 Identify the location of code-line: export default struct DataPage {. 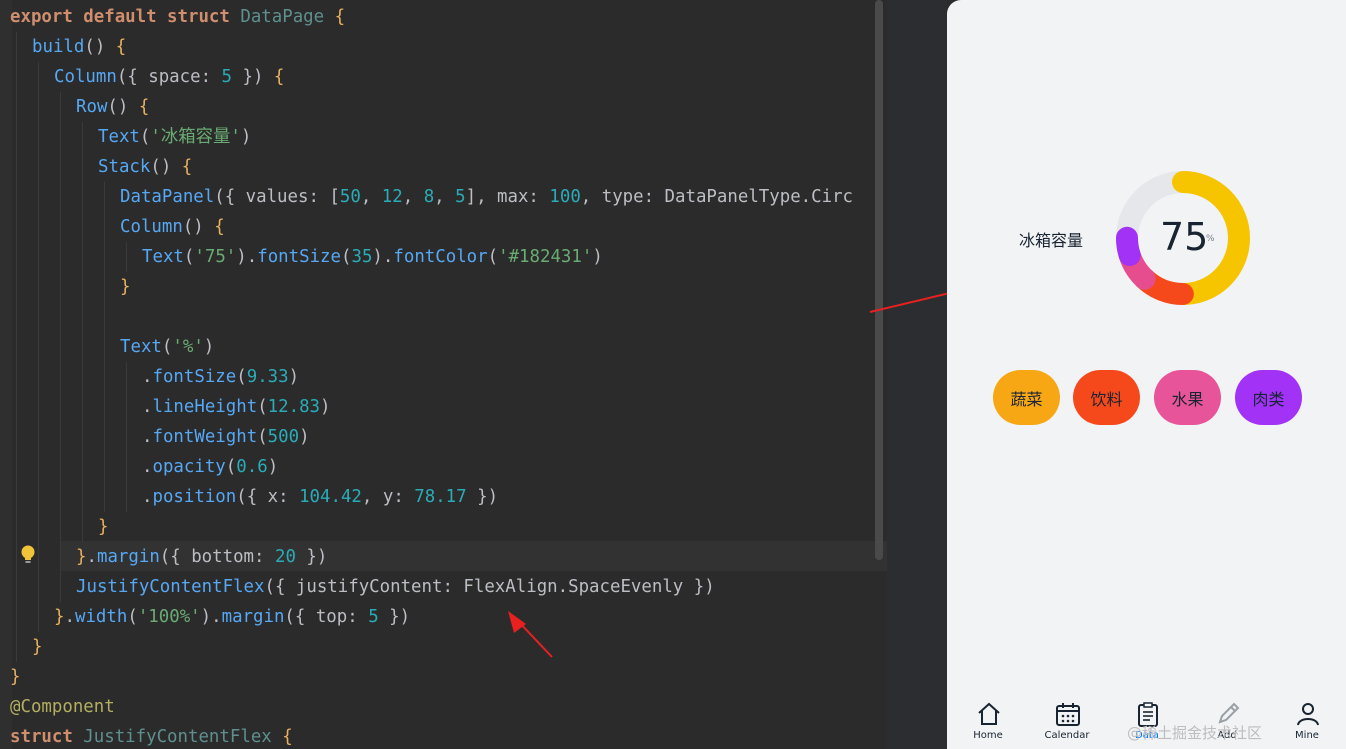
(177, 17).